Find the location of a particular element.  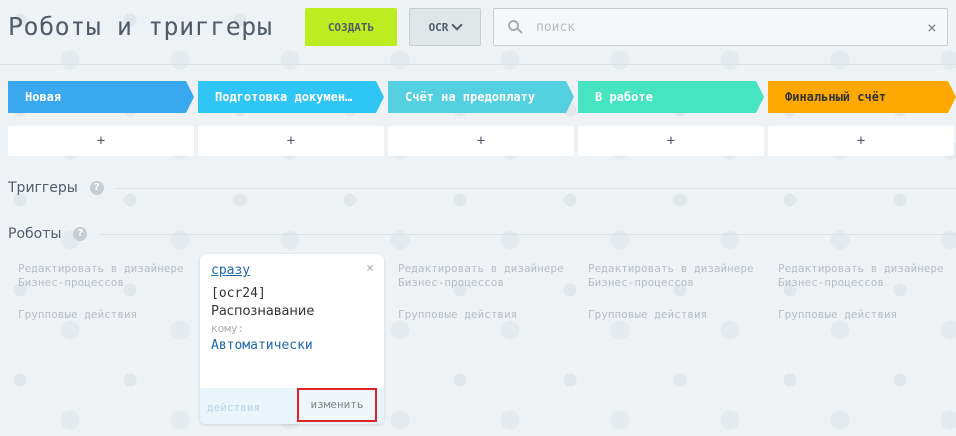

triggers-title: Триггеры is located at coordinates (43, 188).